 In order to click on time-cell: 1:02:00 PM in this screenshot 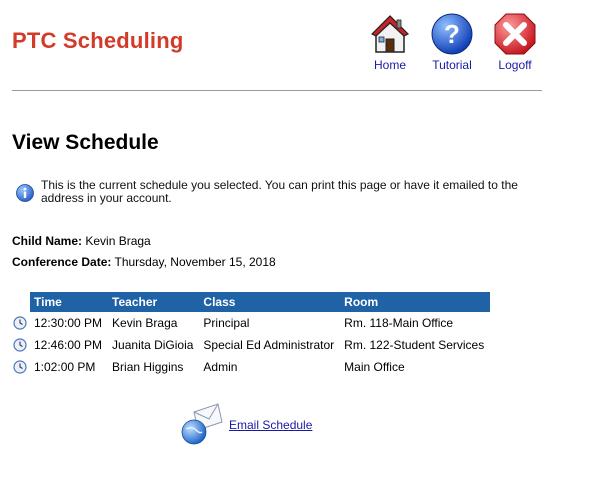, I will do `click(65, 367)`.